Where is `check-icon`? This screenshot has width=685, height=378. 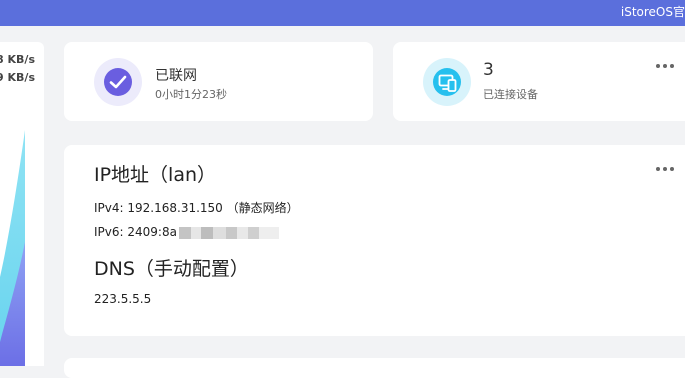 check-icon is located at coordinates (118, 82).